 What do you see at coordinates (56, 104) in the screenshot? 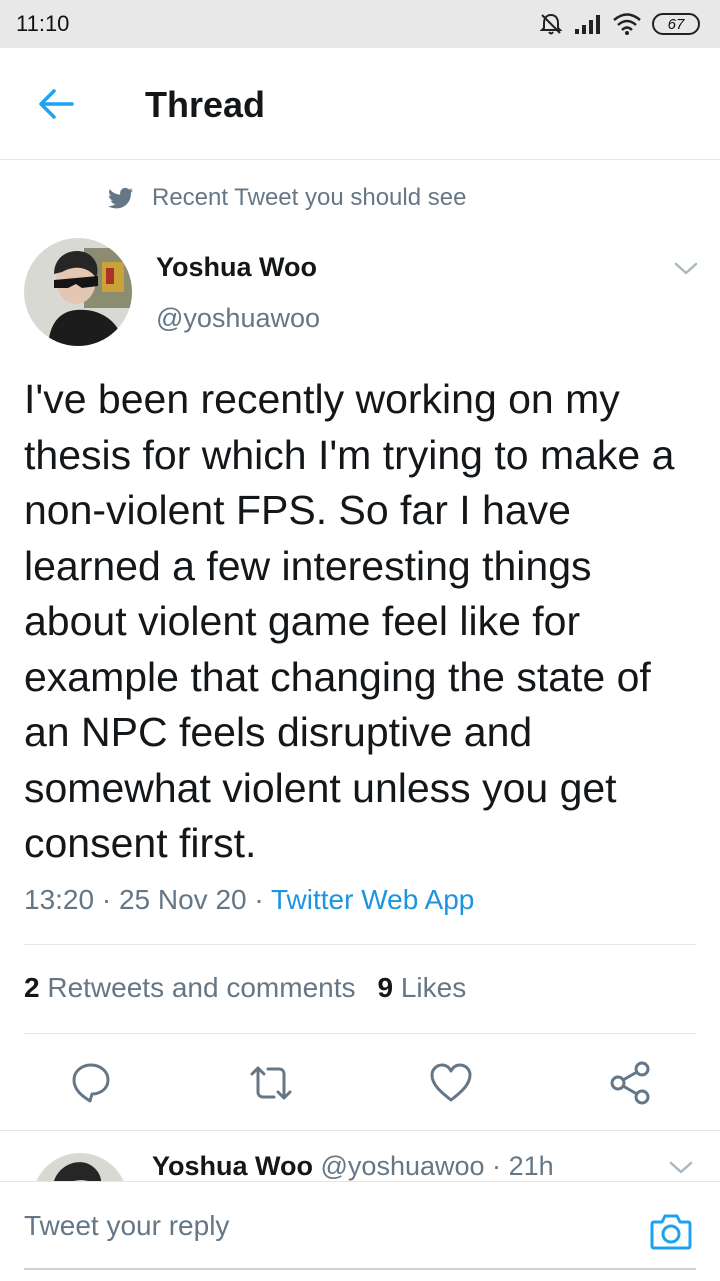
I see `back-arrow-icon` at bounding box center [56, 104].